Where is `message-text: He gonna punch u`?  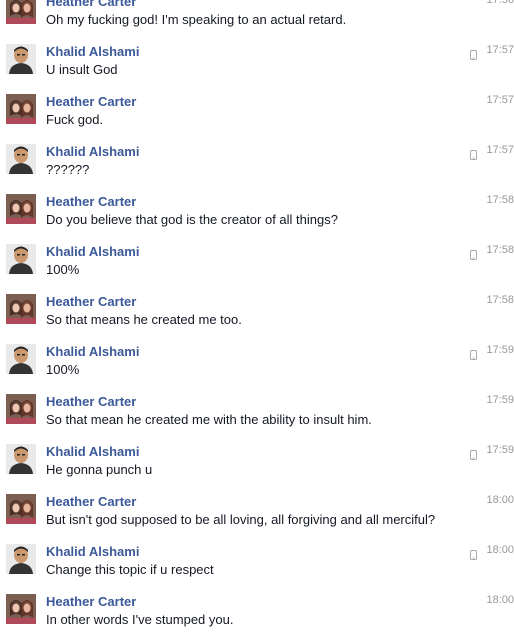 message-text: He gonna punch u is located at coordinates (99, 469).